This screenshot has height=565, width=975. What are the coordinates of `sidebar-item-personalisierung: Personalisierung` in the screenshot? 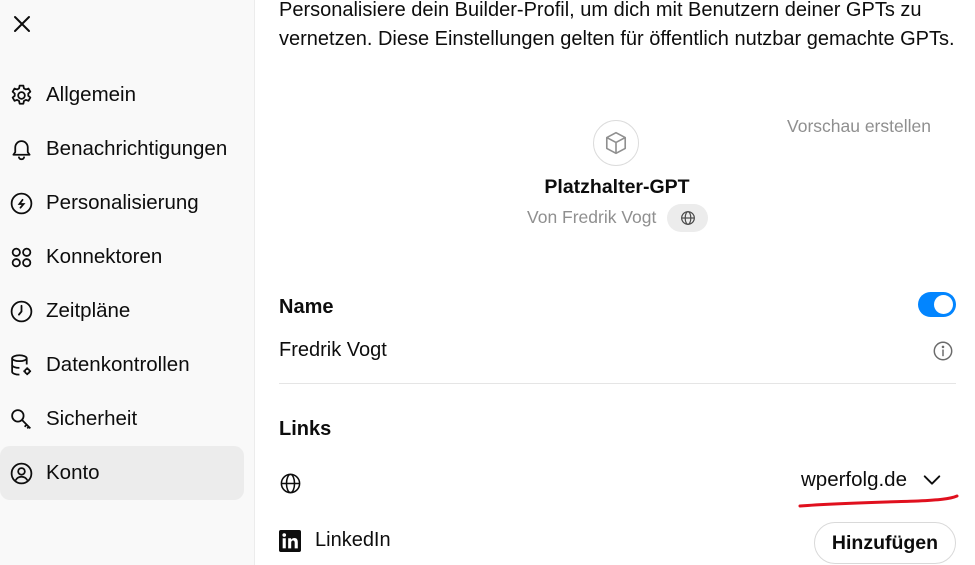 It's located at (122, 203).